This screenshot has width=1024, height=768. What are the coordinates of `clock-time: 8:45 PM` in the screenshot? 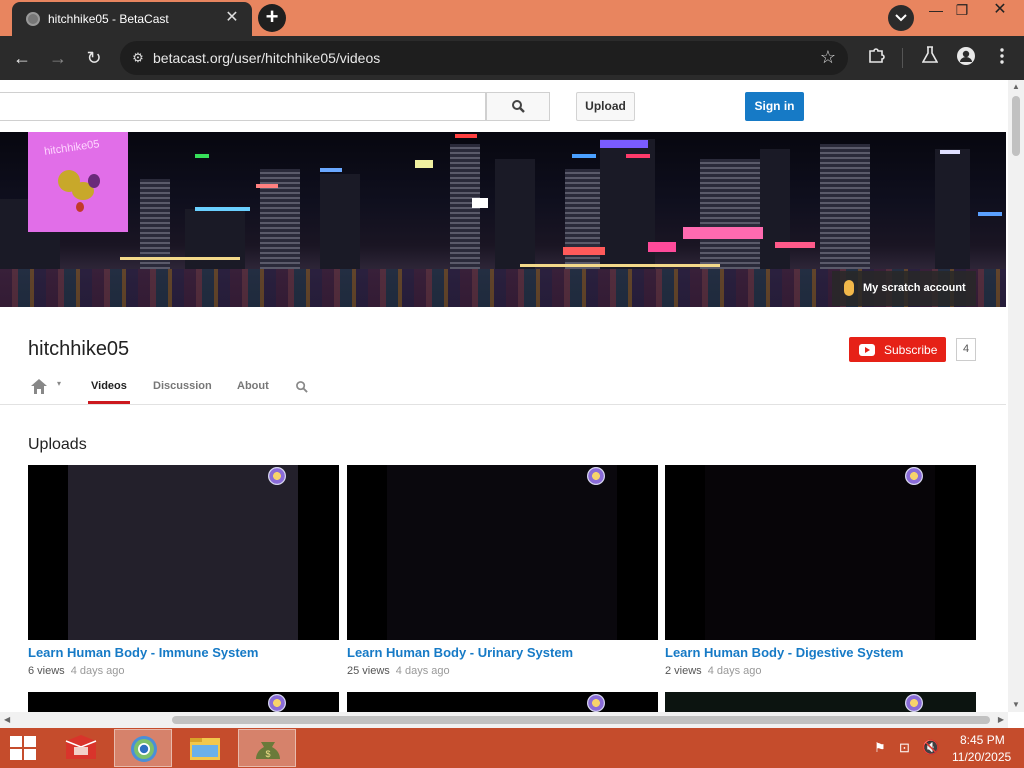 It's located at (982, 740).